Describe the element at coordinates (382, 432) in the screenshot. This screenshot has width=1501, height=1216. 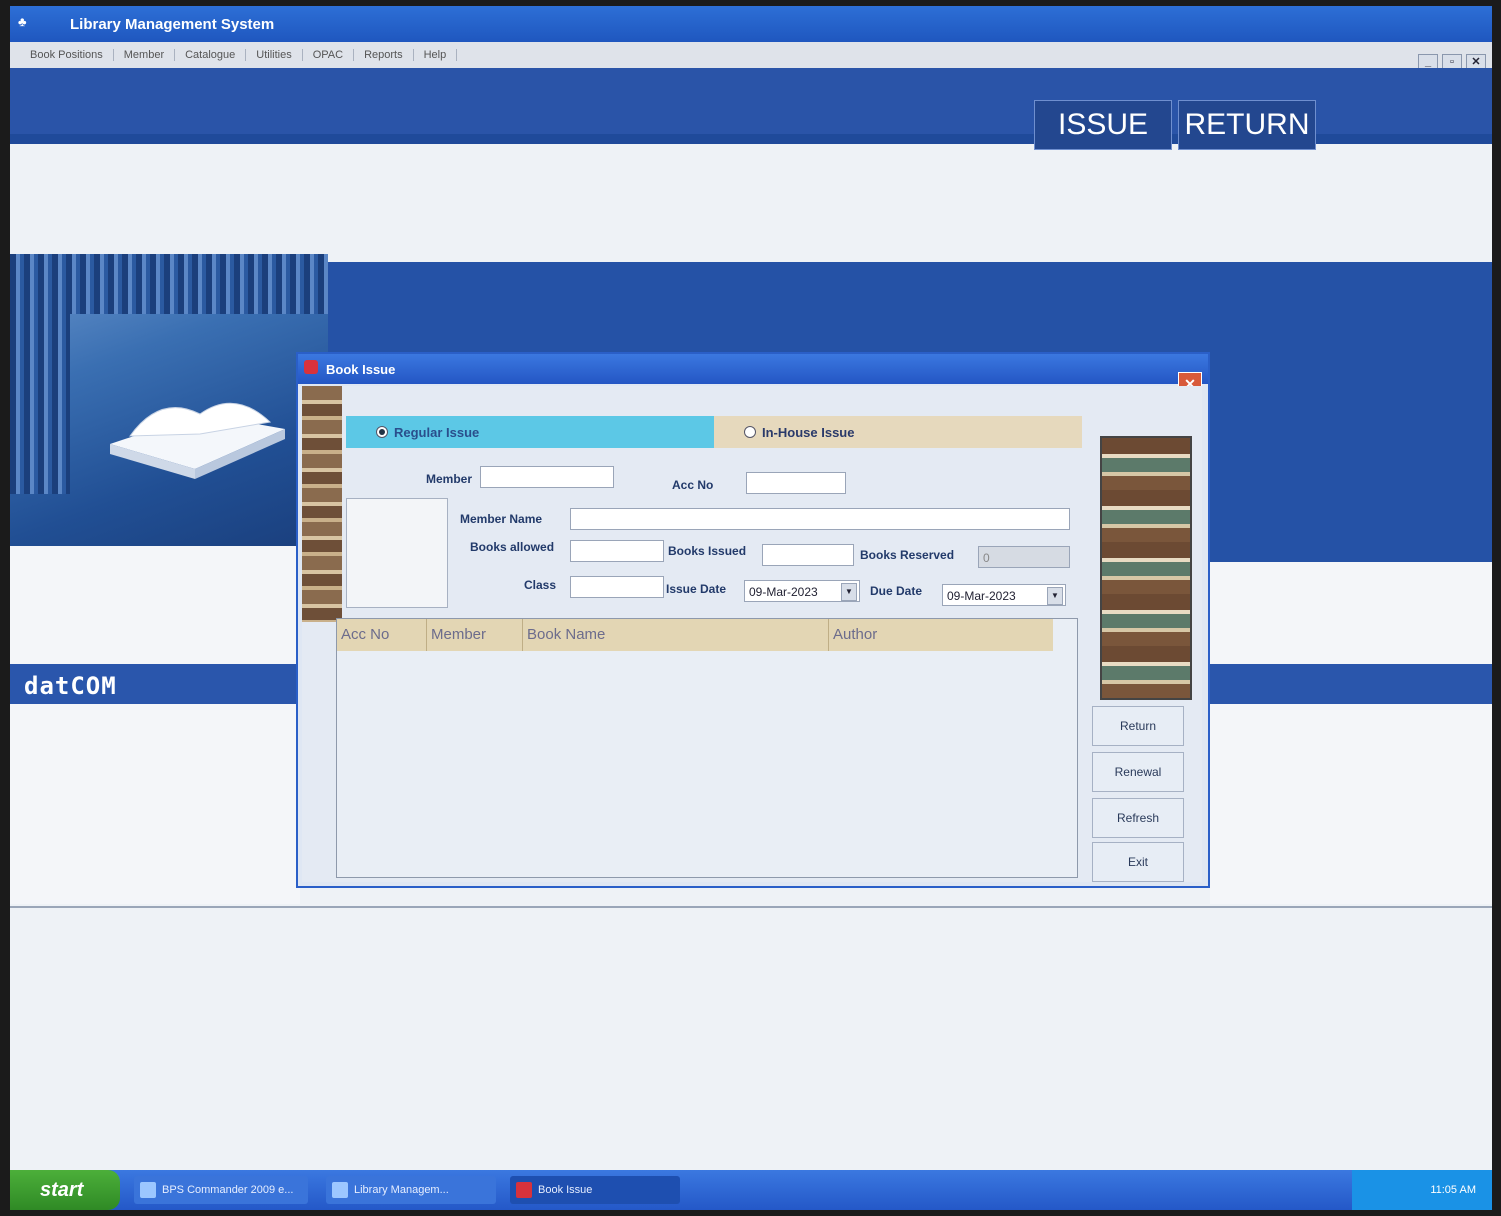
I see `radio-selected-icon` at that location.